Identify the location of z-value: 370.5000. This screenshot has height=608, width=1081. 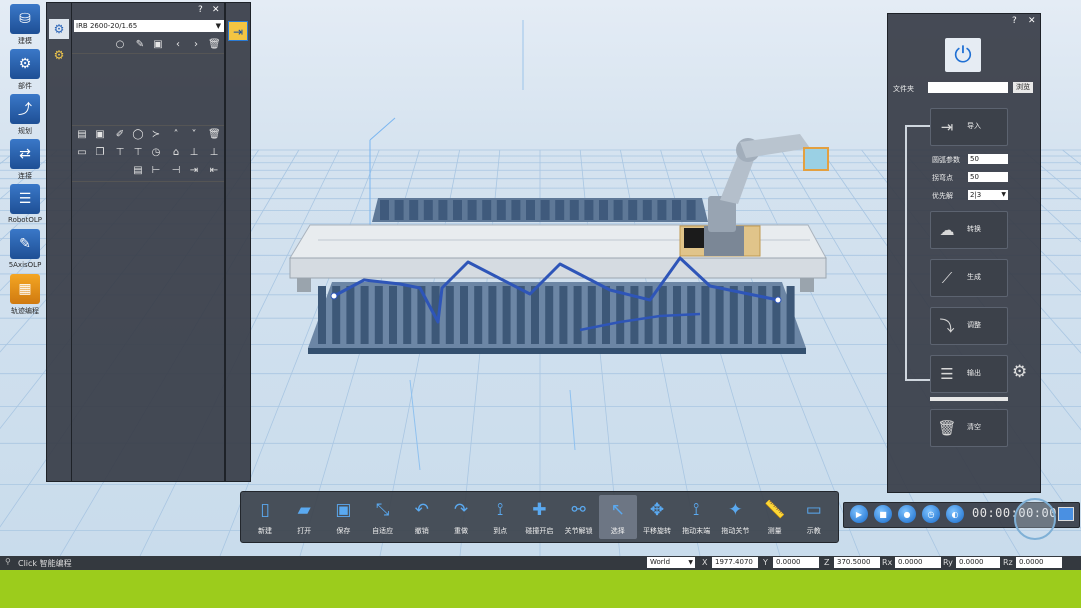
(857, 562).